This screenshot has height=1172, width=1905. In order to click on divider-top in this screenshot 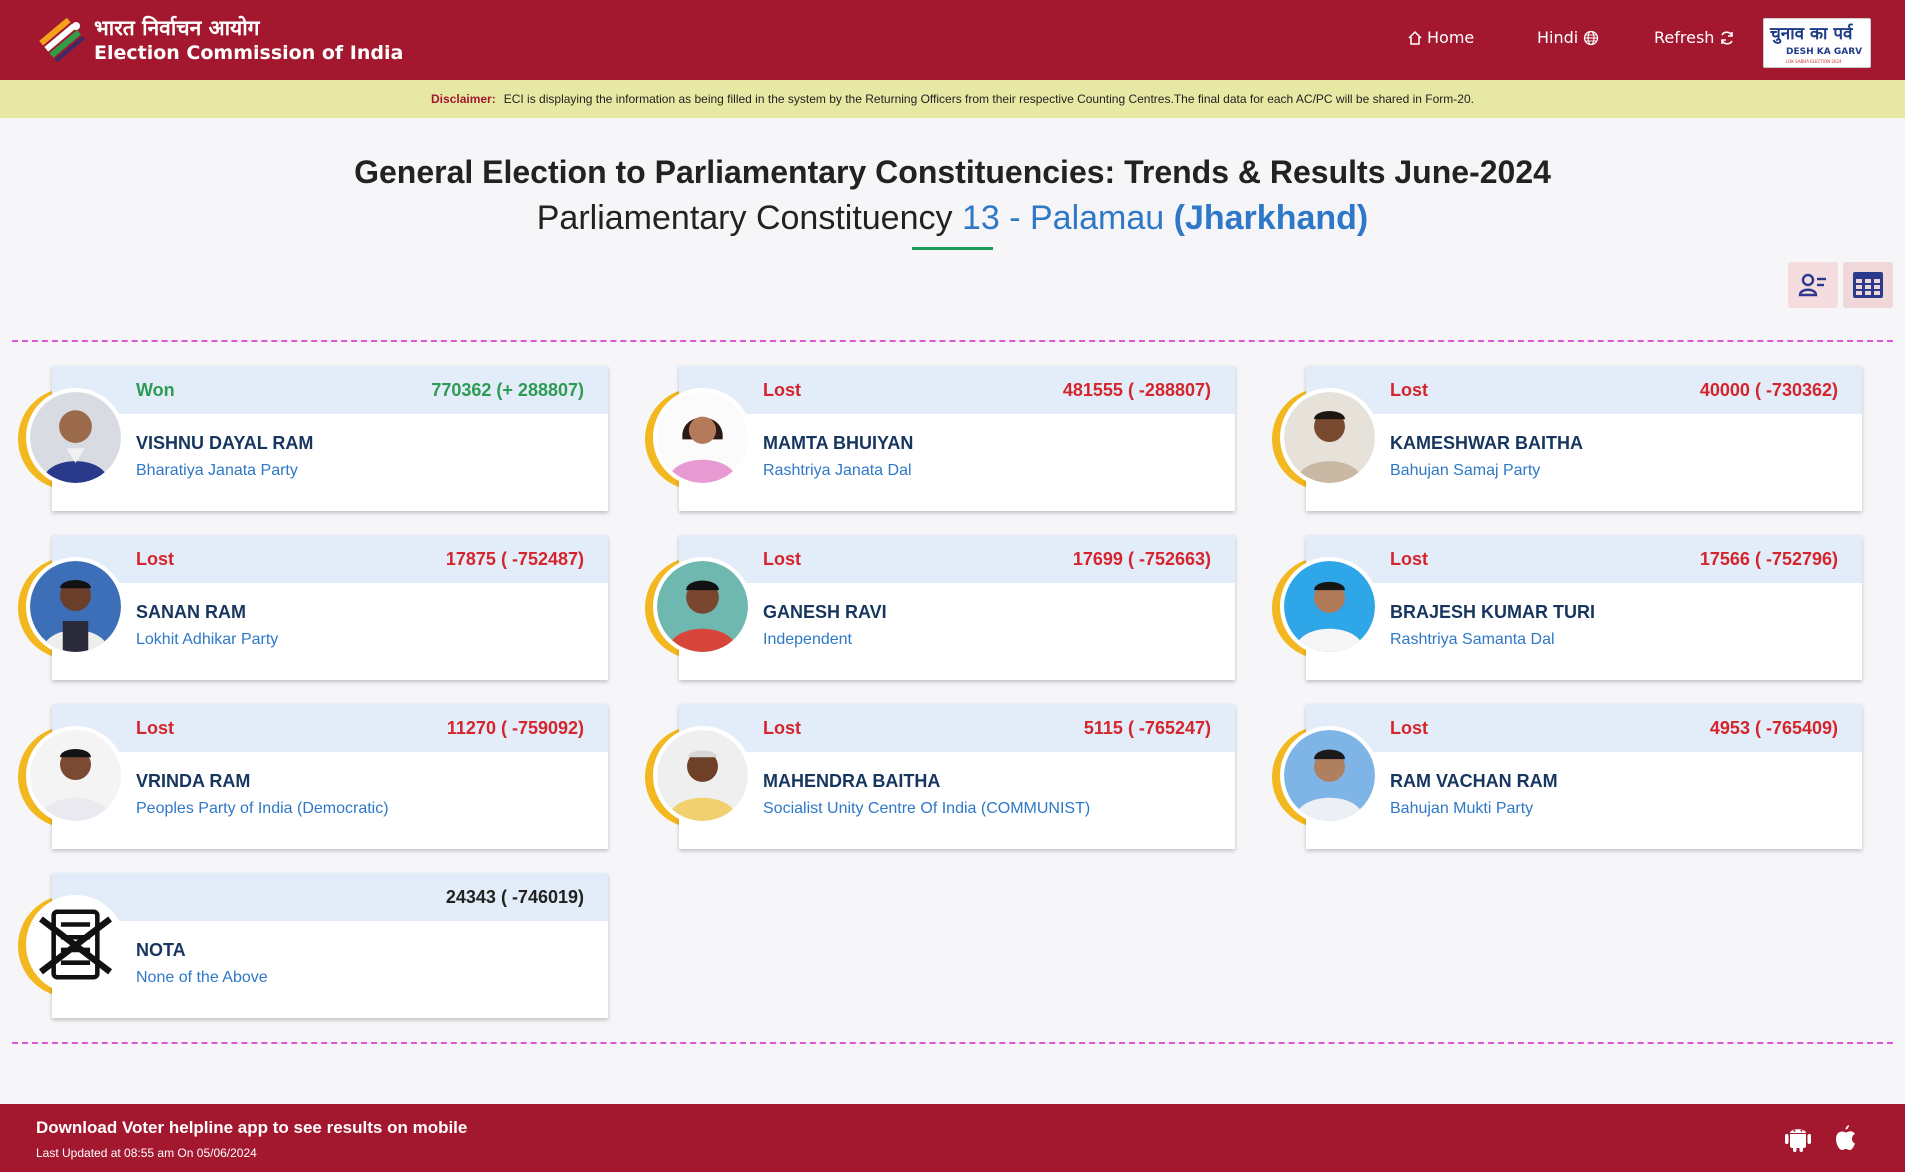, I will do `click(952, 341)`.